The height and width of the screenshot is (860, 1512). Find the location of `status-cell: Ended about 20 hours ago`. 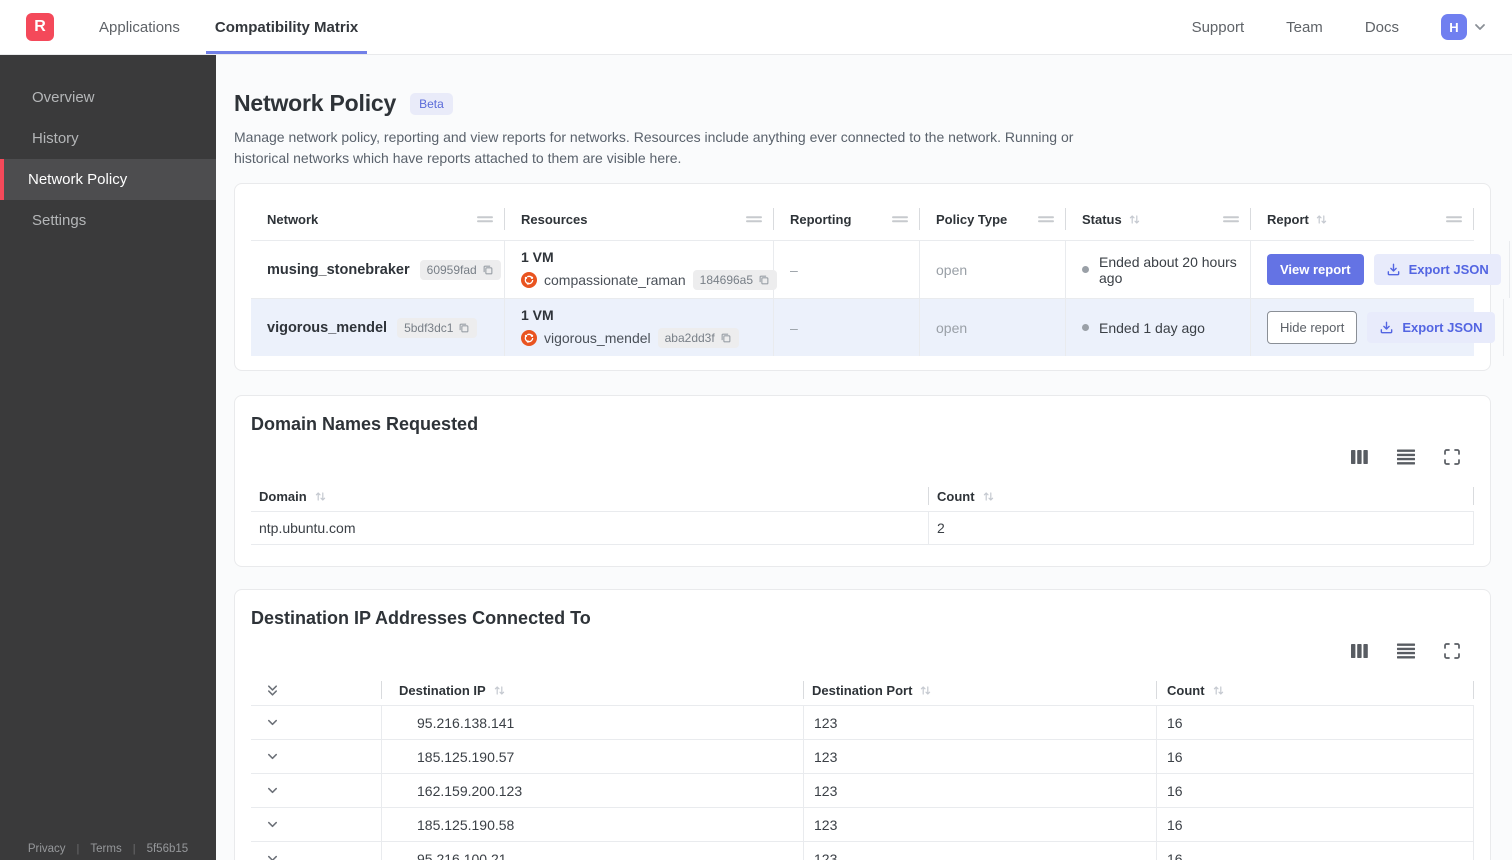

status-cell: Ended about 20 hours ago is located at coordinates (1158, 269).